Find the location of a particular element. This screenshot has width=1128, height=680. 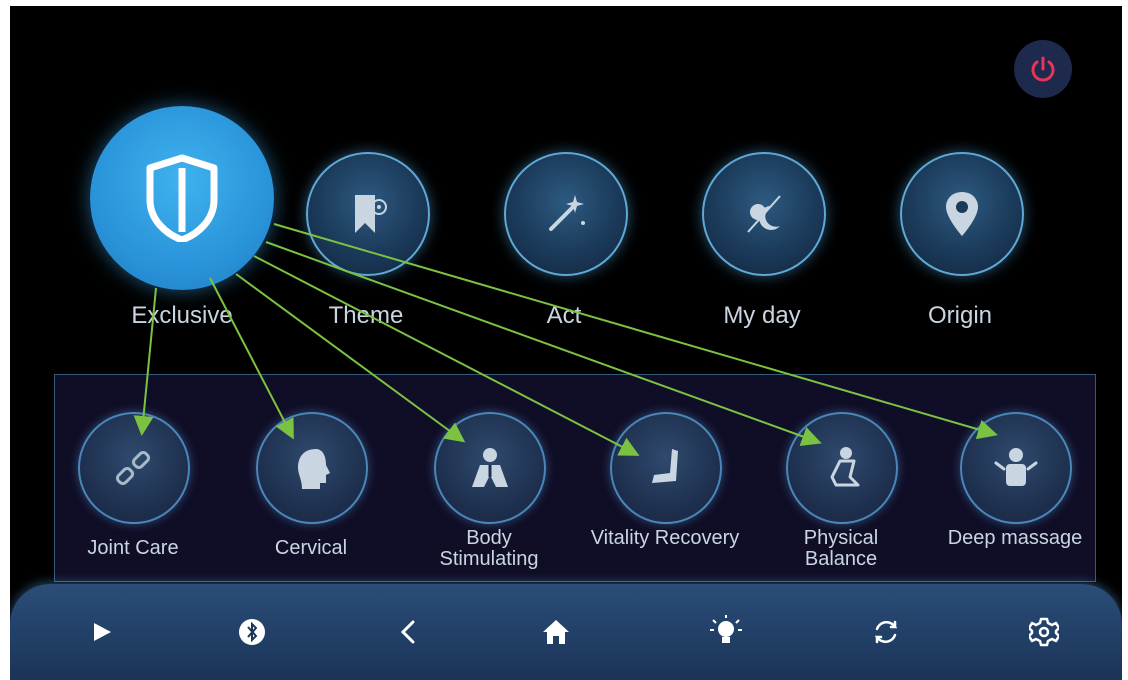

back-icon is located at coordinates (407, 632).